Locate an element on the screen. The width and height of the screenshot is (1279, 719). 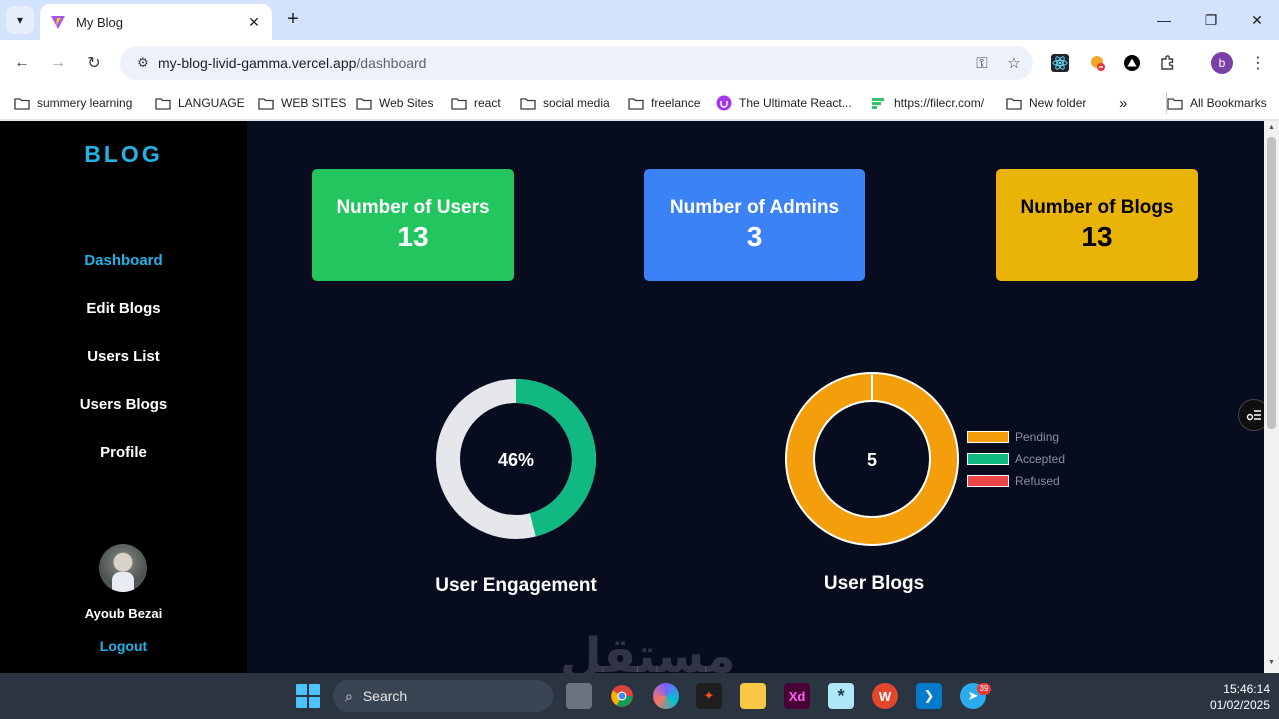
blogs-chart-title: User Blogs is located at coordinates (874, 583).